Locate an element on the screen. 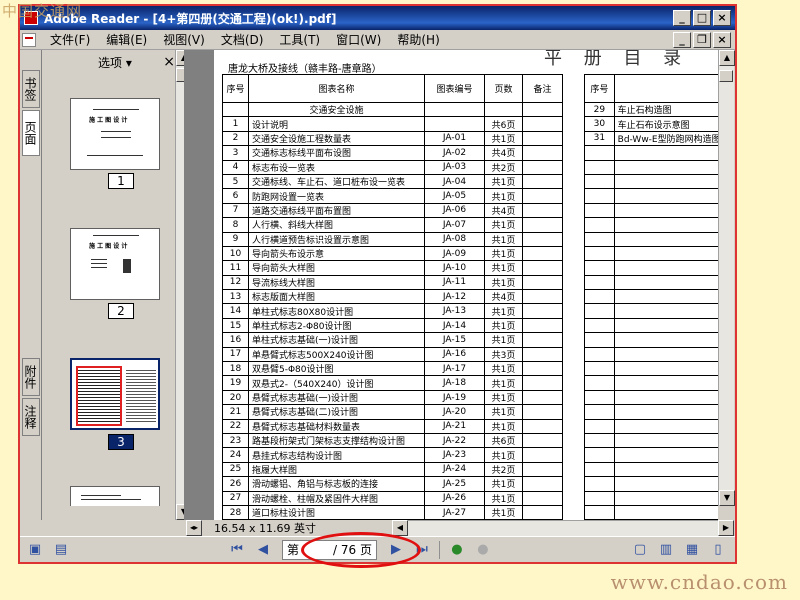 The height and width of the screenshot is (600, 800). table-cell: 4 is located at coordinates (235, 167).